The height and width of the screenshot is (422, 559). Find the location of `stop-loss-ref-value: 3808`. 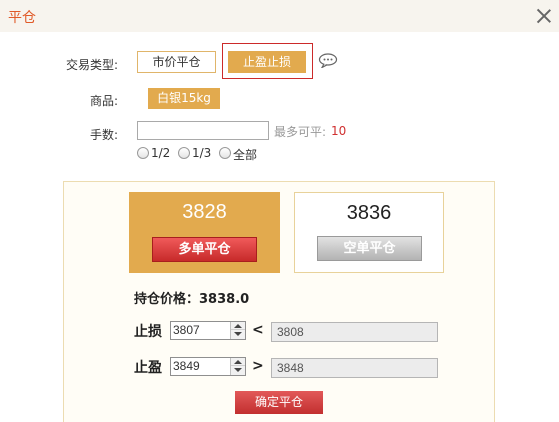

stop-loss-ref-value: 3808 is located at coordinates (290, 332).